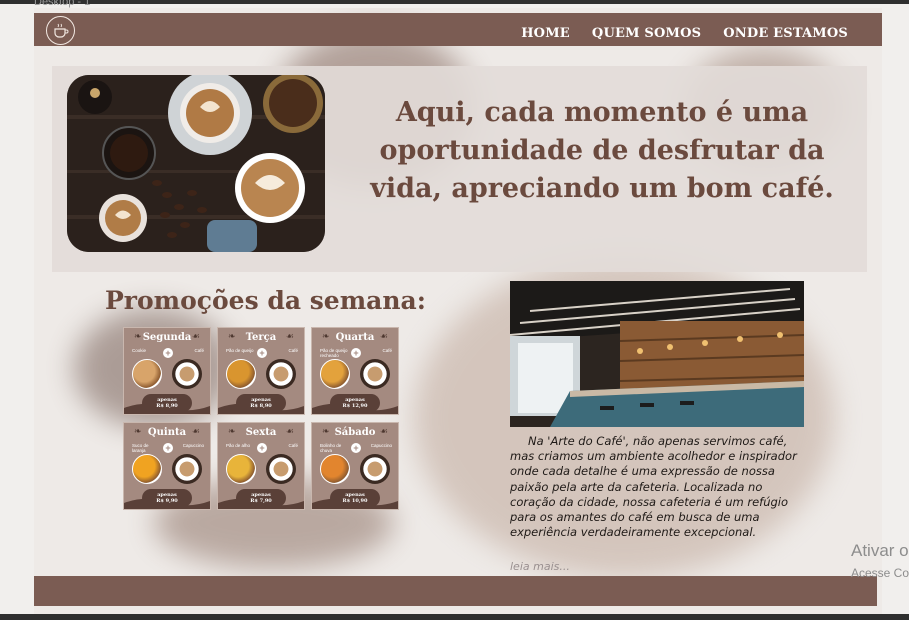  What do you see at coordinates (196, 163) in the screenshot?
I see `coffee-cups-photo` at bounding box center [196, 163].